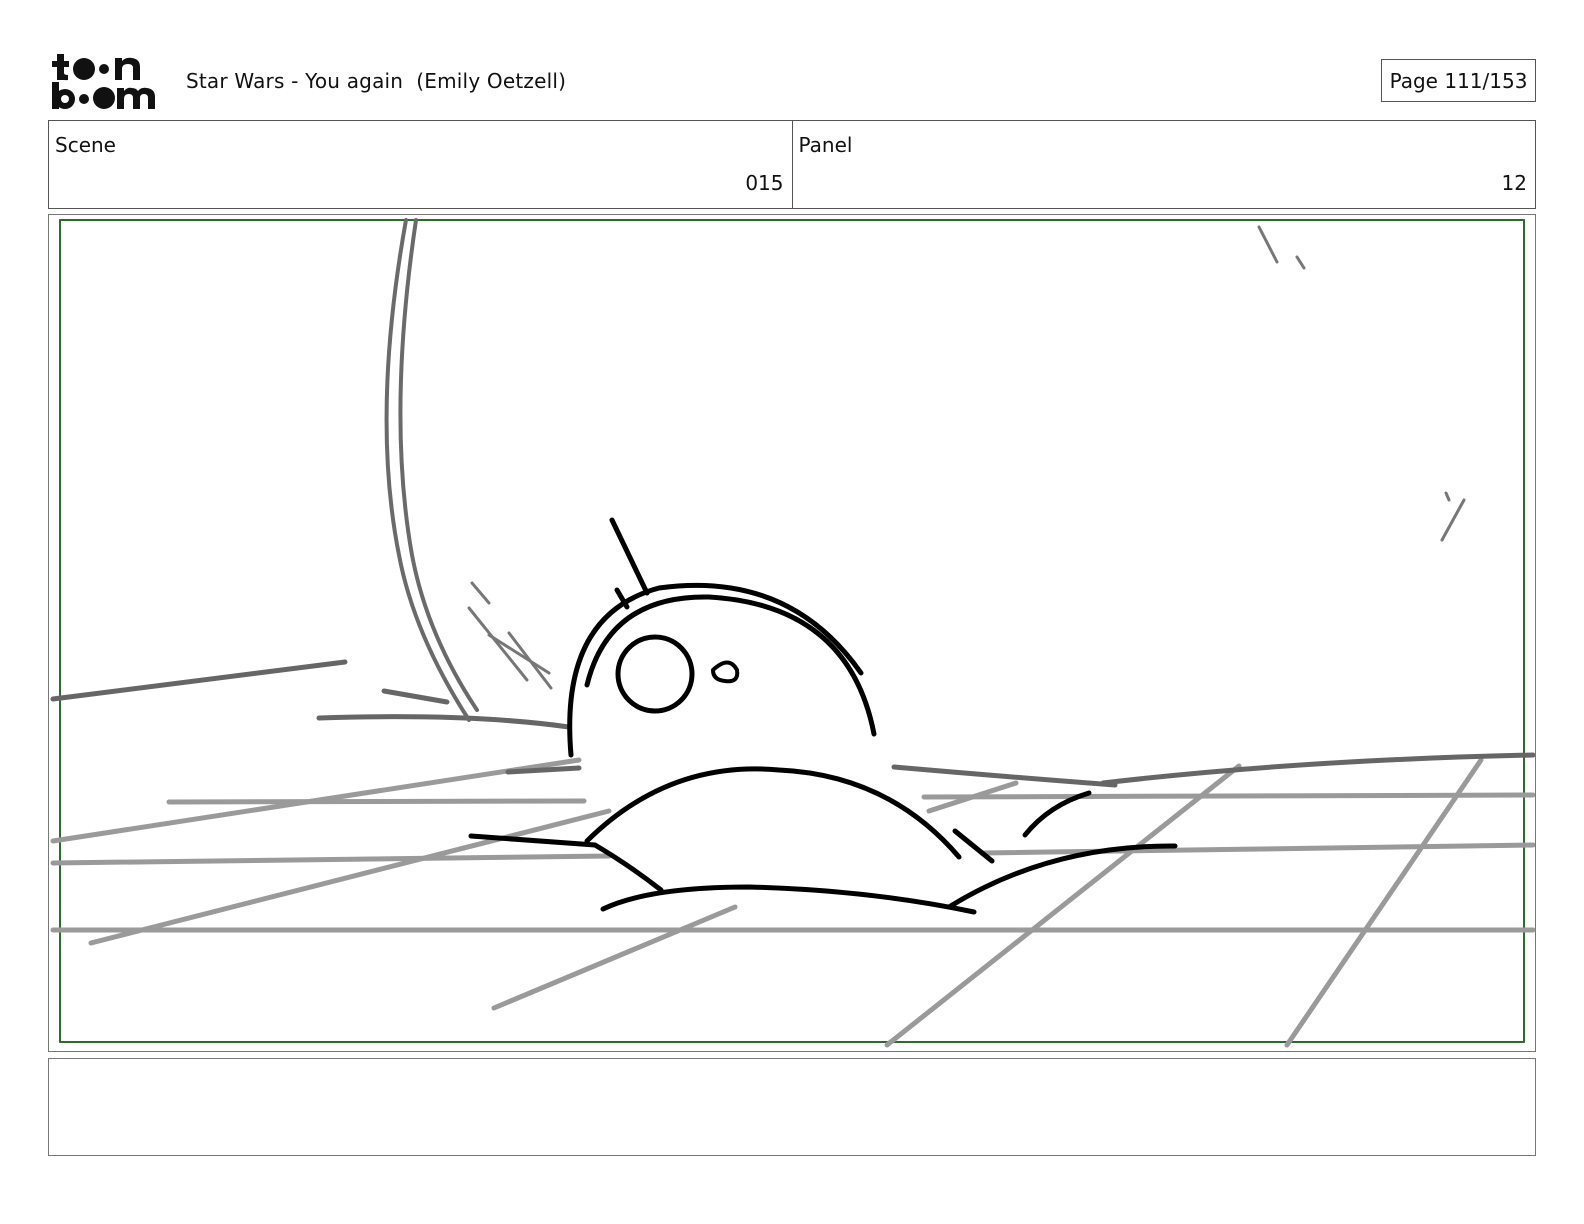 This screenshot has width=1584, height=1224. Describe the element at coordinates (825, 145) in the screenshot. I see `panel-label: Panel` at that location.